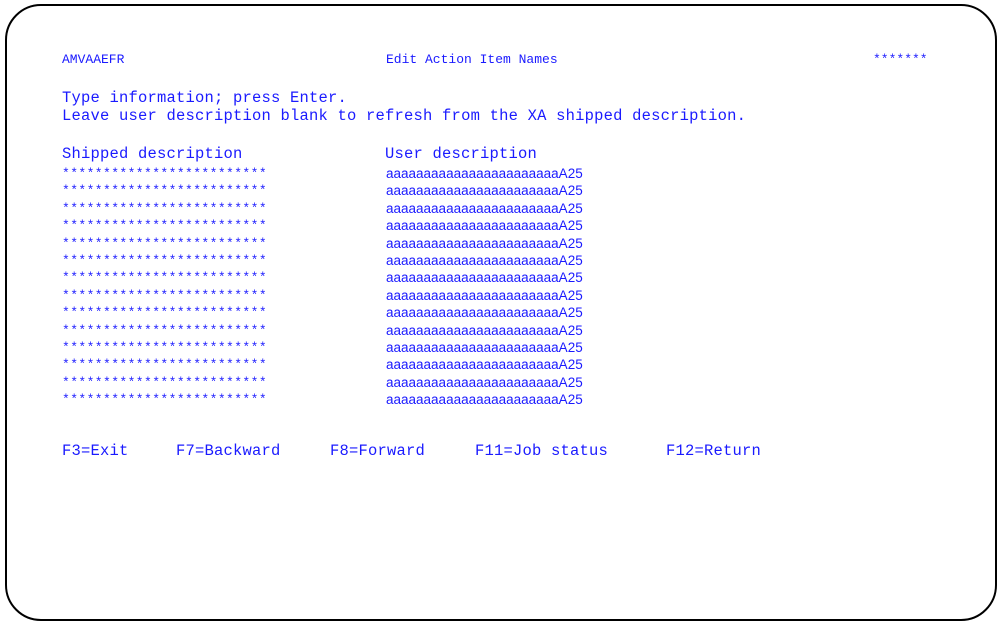 This screenshot has height=629, width=1005. What do you see at coordinates (152, 154) in the screenshot?
I see `column-header-shipped: Shipped description` at bounding box center [152, 154].